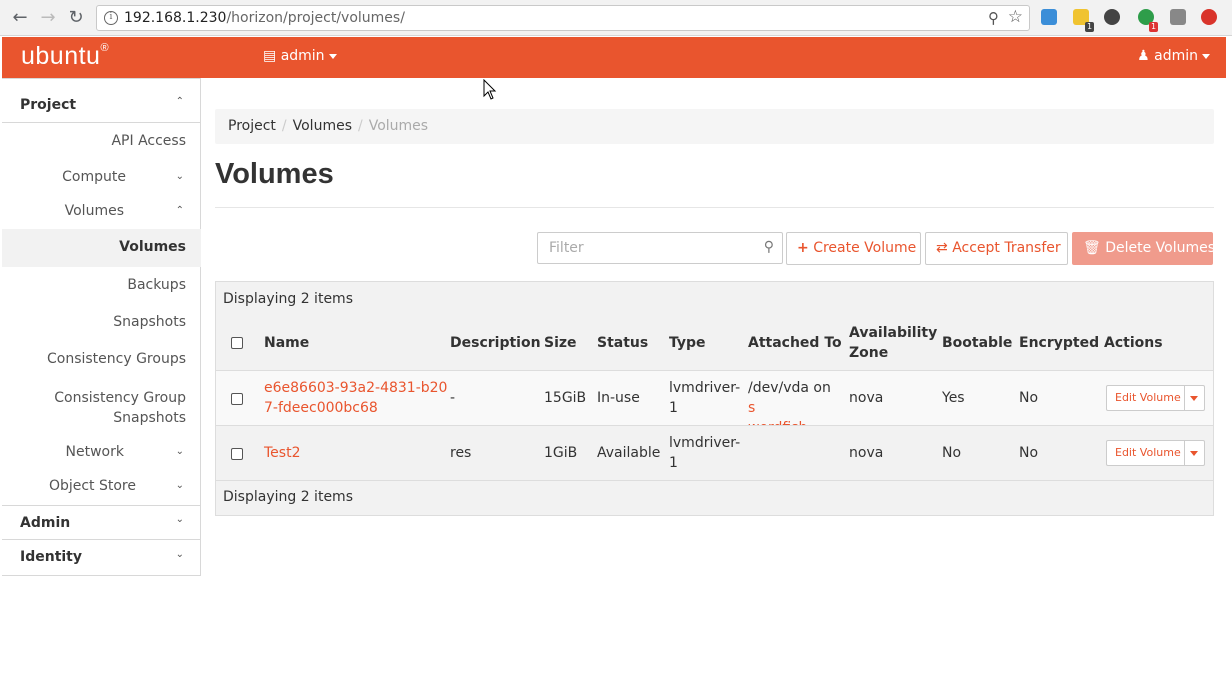 The width and height of the screenshot is (1232, 682). I want to click on zoom-icon: ⚲, so click(993, 18).